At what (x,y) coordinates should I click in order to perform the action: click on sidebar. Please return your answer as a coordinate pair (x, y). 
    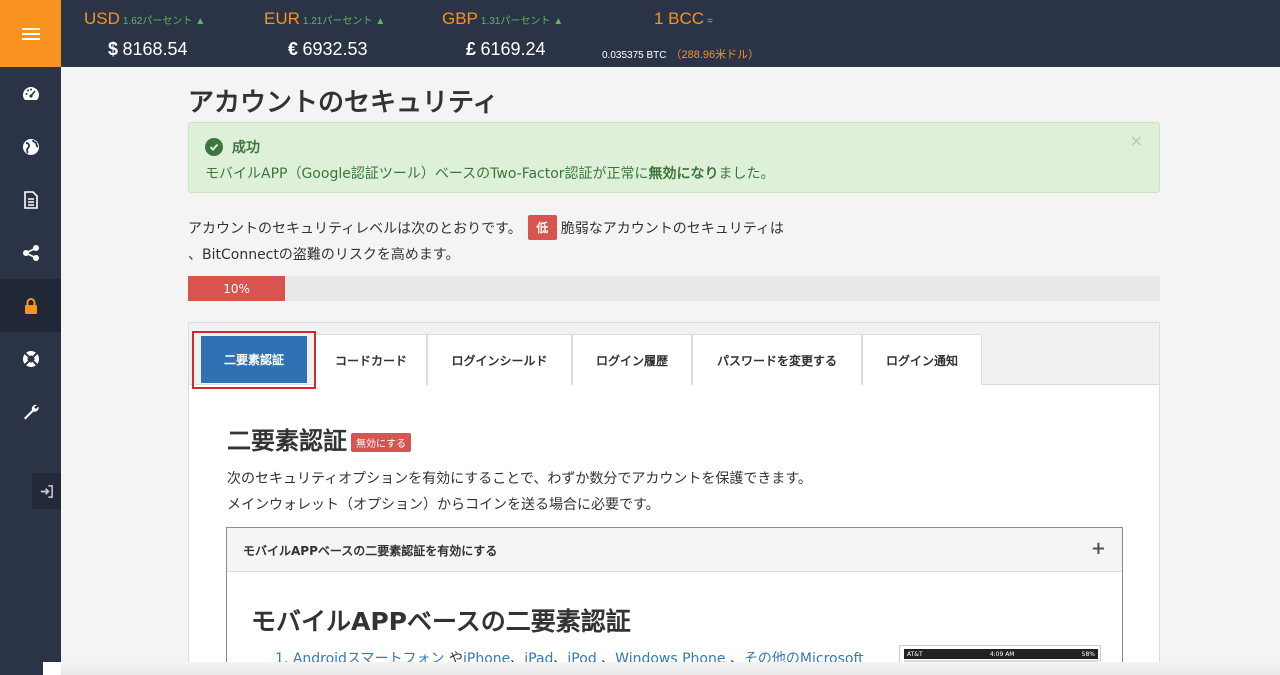
    Looking at the image, I should click on (30, 337).